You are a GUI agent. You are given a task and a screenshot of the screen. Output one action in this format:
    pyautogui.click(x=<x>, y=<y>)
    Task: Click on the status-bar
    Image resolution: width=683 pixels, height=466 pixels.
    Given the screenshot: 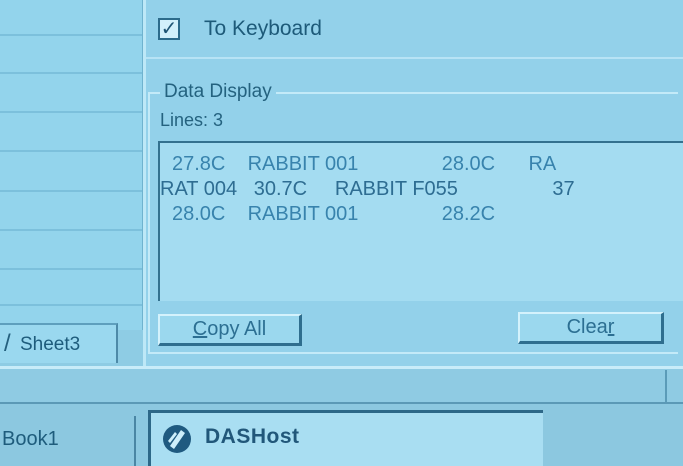 What is the action you would take?
    pyautogui.click(x=341, y=386)
    